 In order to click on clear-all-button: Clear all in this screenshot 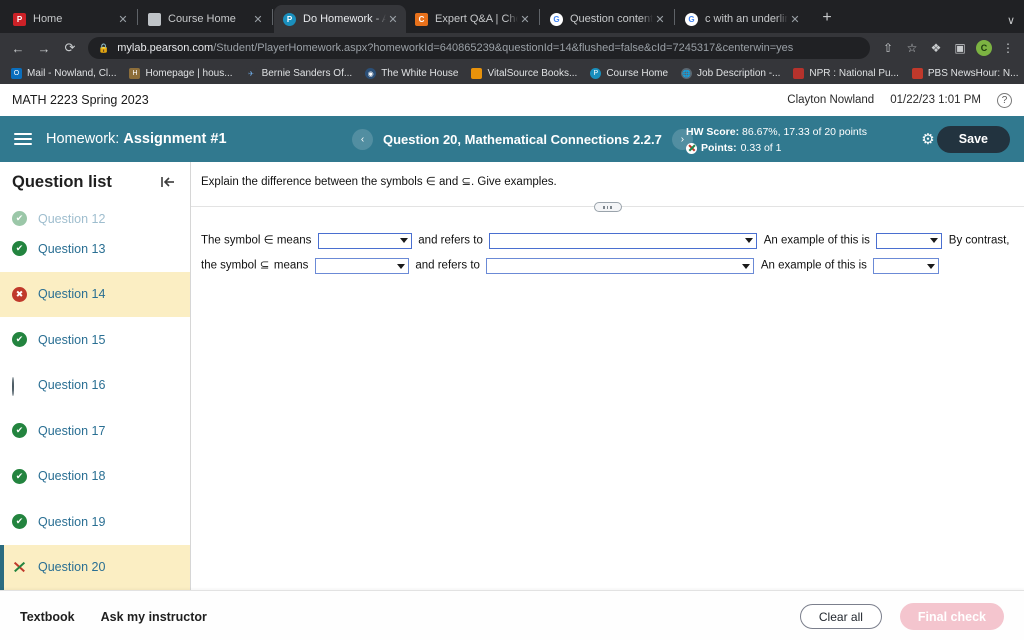, I will do `click(840, 616)`.